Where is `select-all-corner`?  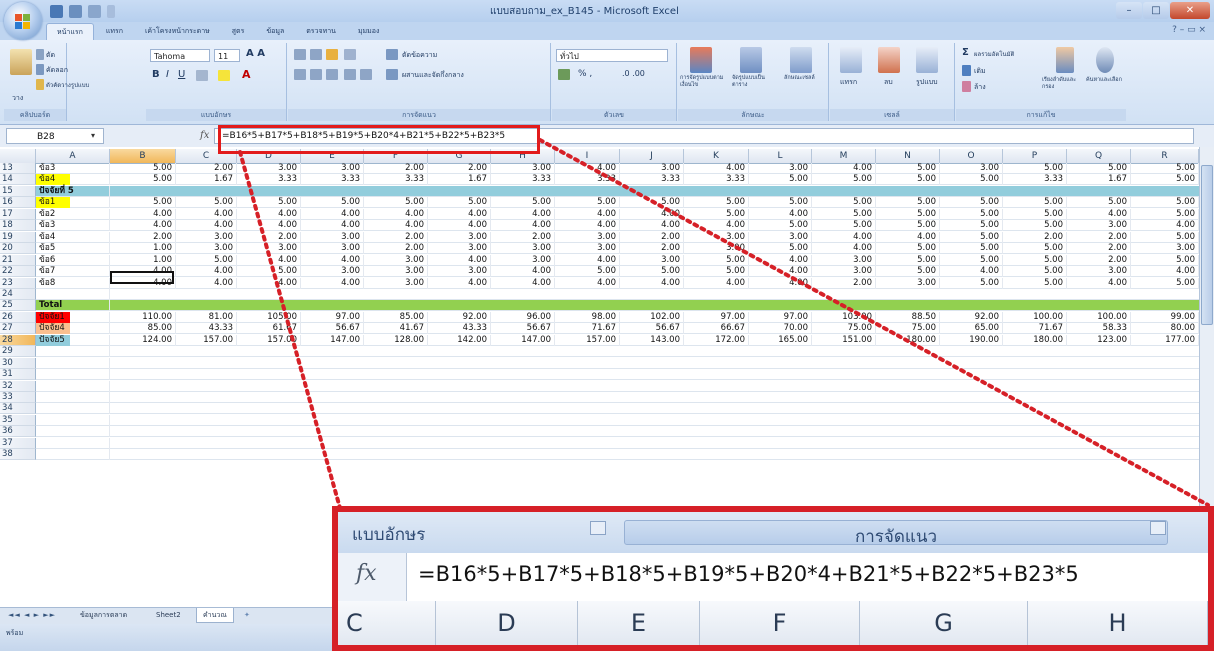 select-all-corner is located at coordinates (18, 156).